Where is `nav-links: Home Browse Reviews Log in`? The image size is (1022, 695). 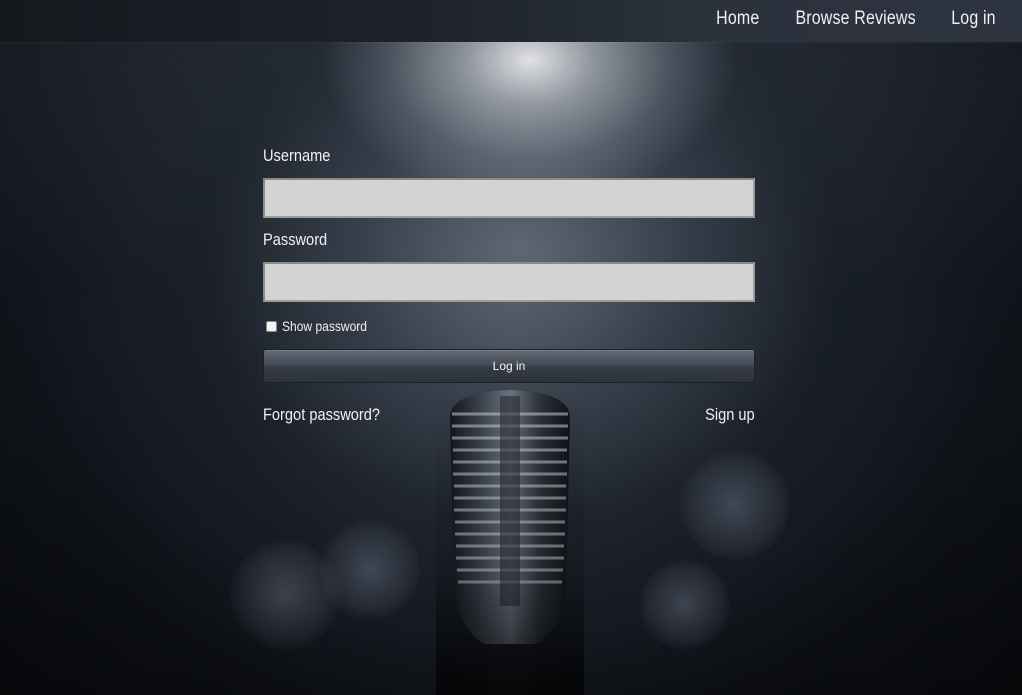
nav-links: Home Browse Reviews Log in is located at coordinates (856, 19).